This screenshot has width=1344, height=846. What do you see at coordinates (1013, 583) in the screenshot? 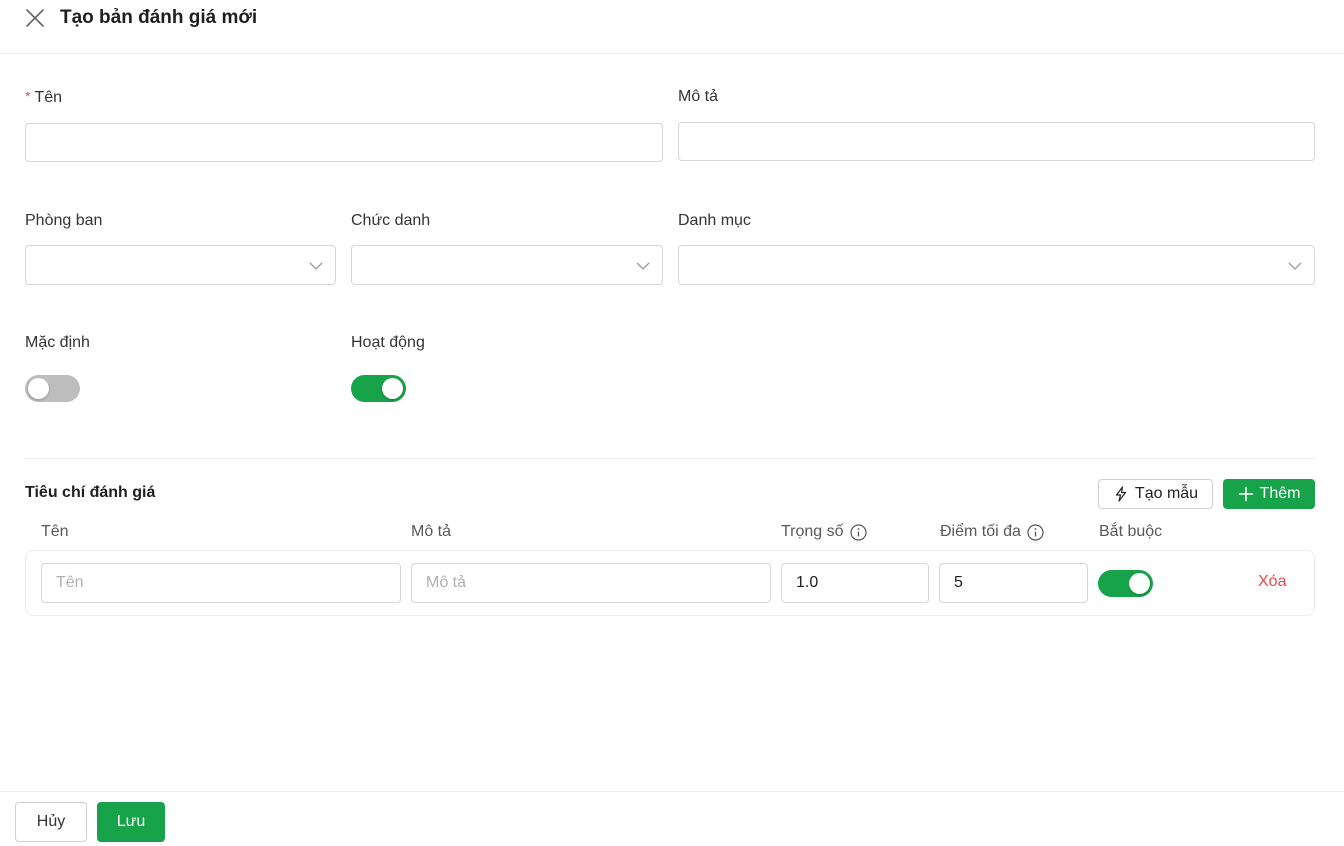
I see `criteria-max-score-input` at bounding box center [1013, 583].